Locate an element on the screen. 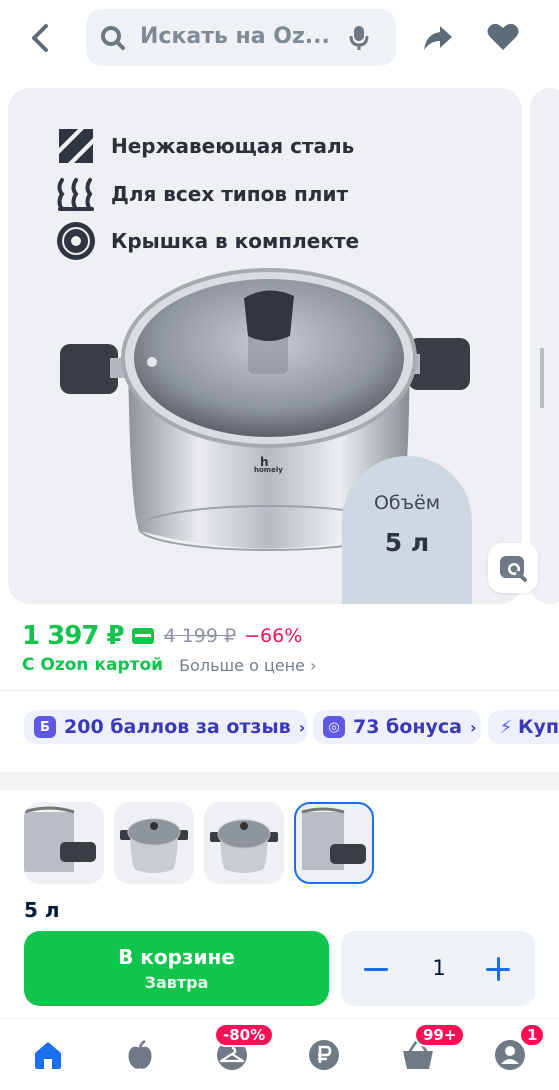 The width and height of the screenshot is (559, 1090). sales-badge: -80% is located at coordinates (244, 1035).